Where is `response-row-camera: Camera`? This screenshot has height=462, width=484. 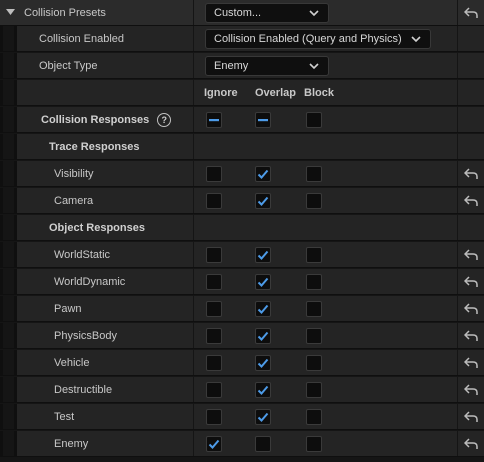 response-row-camera: Camera is located at coordinates (242, 201).